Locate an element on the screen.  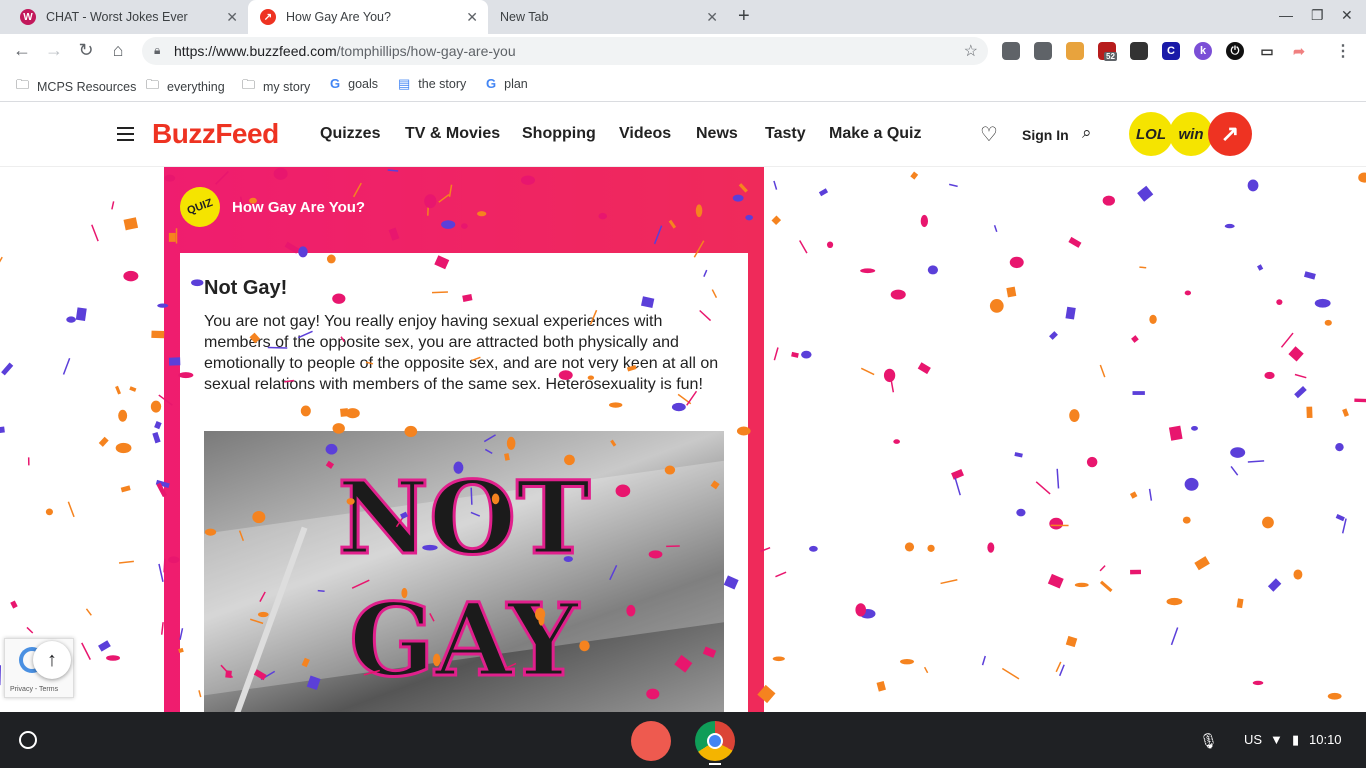
nav-news: News is located at coordinates (717, 134).